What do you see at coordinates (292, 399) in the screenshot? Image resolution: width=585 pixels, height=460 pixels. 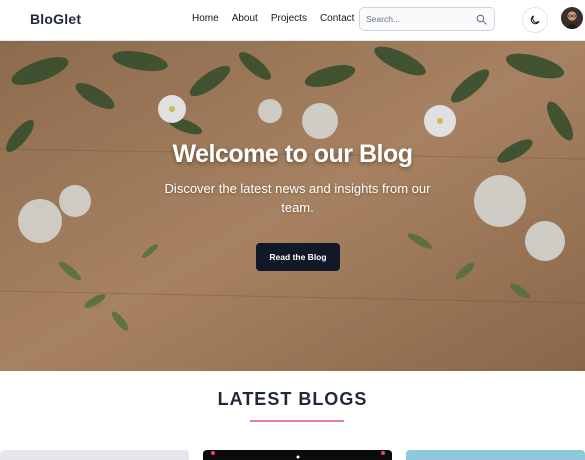 I see `latest-blogs-heading: LATEST BLOGS` at bounding box center [292, 399].